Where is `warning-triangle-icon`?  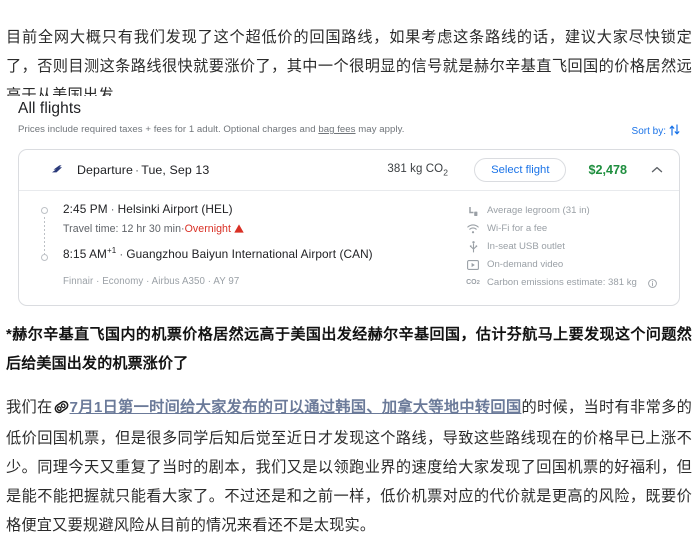
warning-triangle-icon is located at coordinates (239, 230).